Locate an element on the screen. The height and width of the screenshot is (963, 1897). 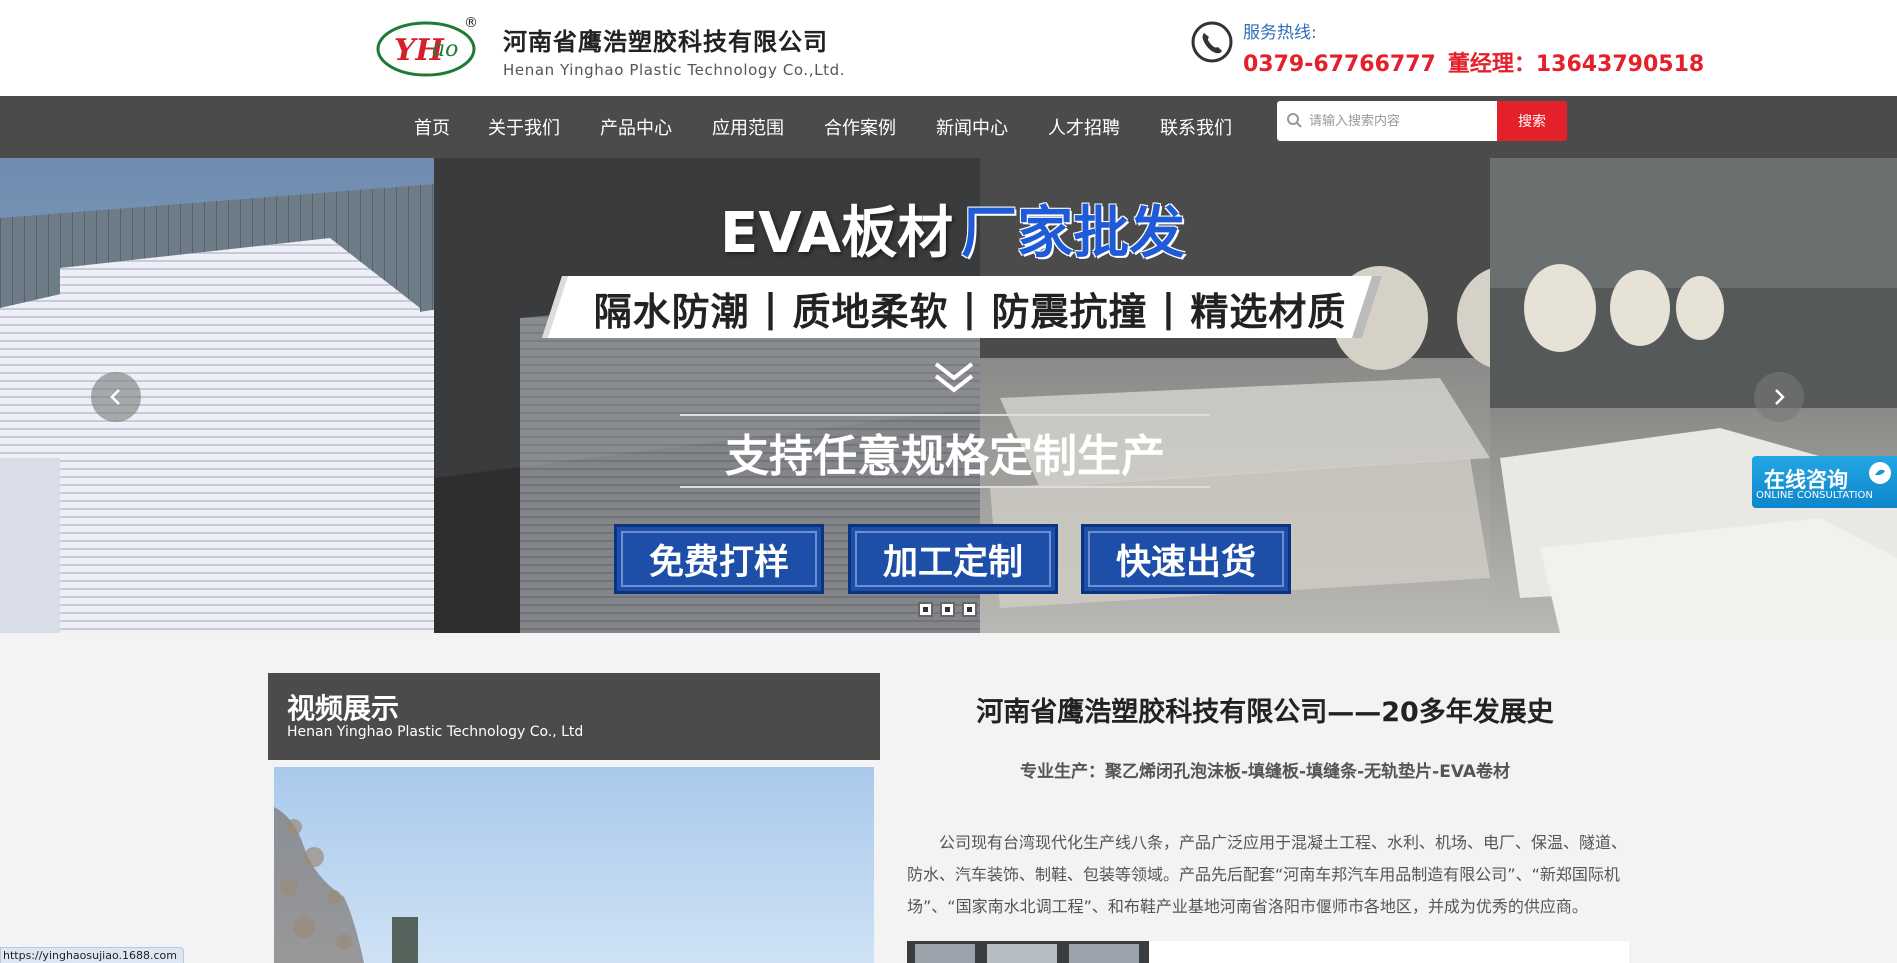
prev-slide-button is located at coordinates (116, 397).